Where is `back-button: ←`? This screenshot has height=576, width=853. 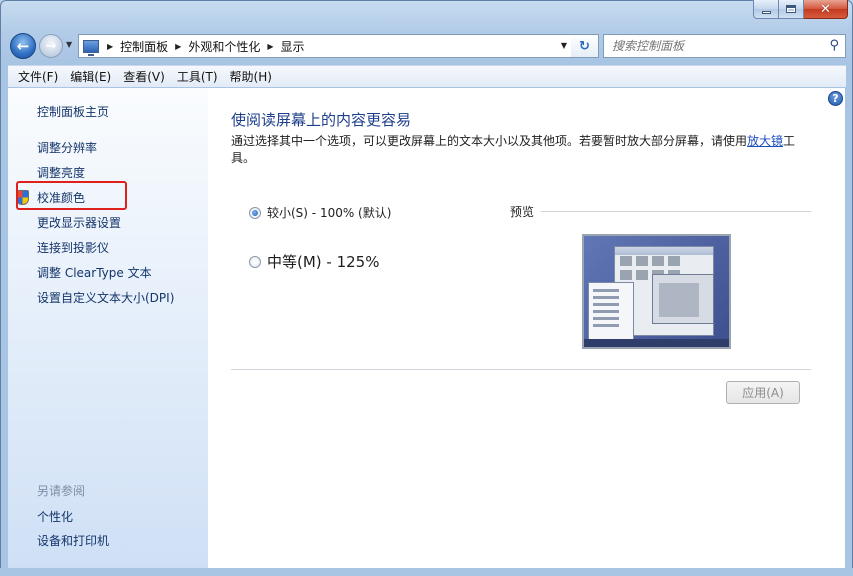
back-button: ← is located at coordinates (23, 46).